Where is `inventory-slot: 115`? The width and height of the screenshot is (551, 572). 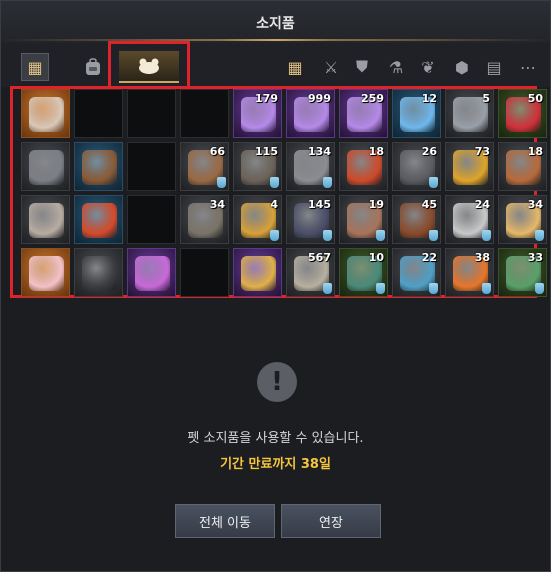 inventory-slot: 115 is located at coordinates (257, 166).